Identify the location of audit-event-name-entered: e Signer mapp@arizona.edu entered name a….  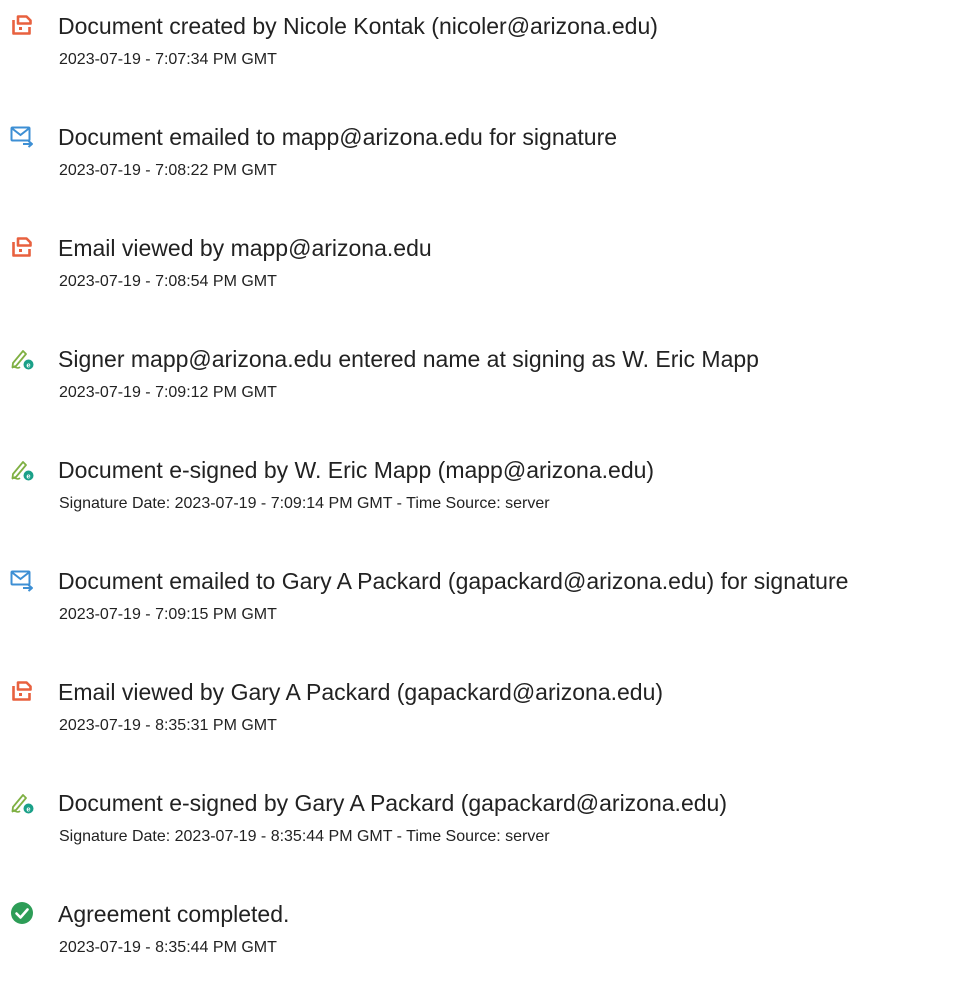
(488, 381).